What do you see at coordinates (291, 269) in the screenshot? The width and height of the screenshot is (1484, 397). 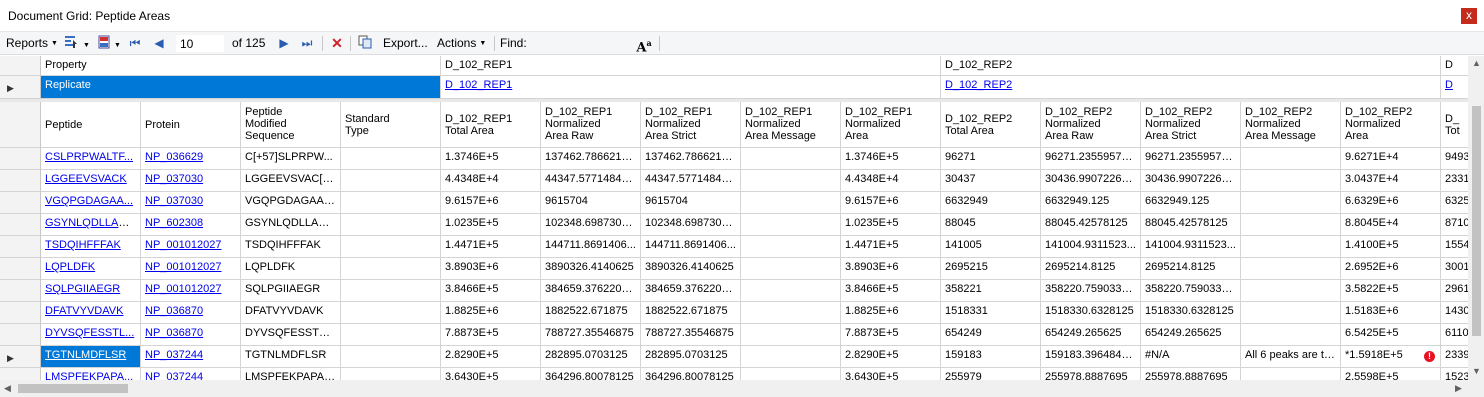 I see `grid-cell-modseq: LQPLDFK` at bounding box center [291, 269].